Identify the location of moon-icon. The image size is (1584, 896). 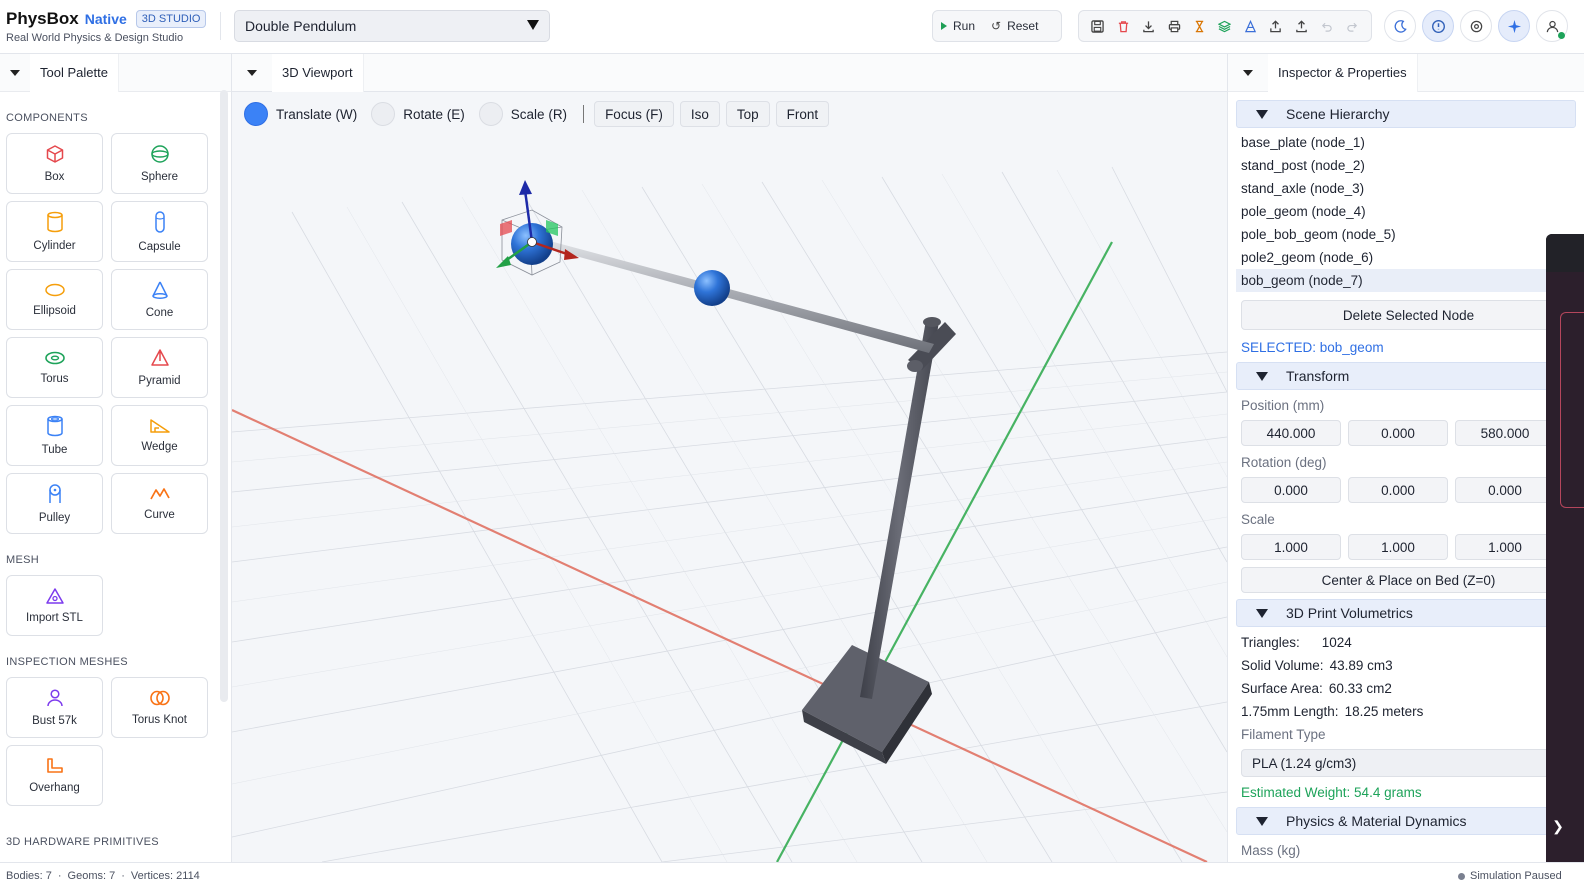
(1400, 26).